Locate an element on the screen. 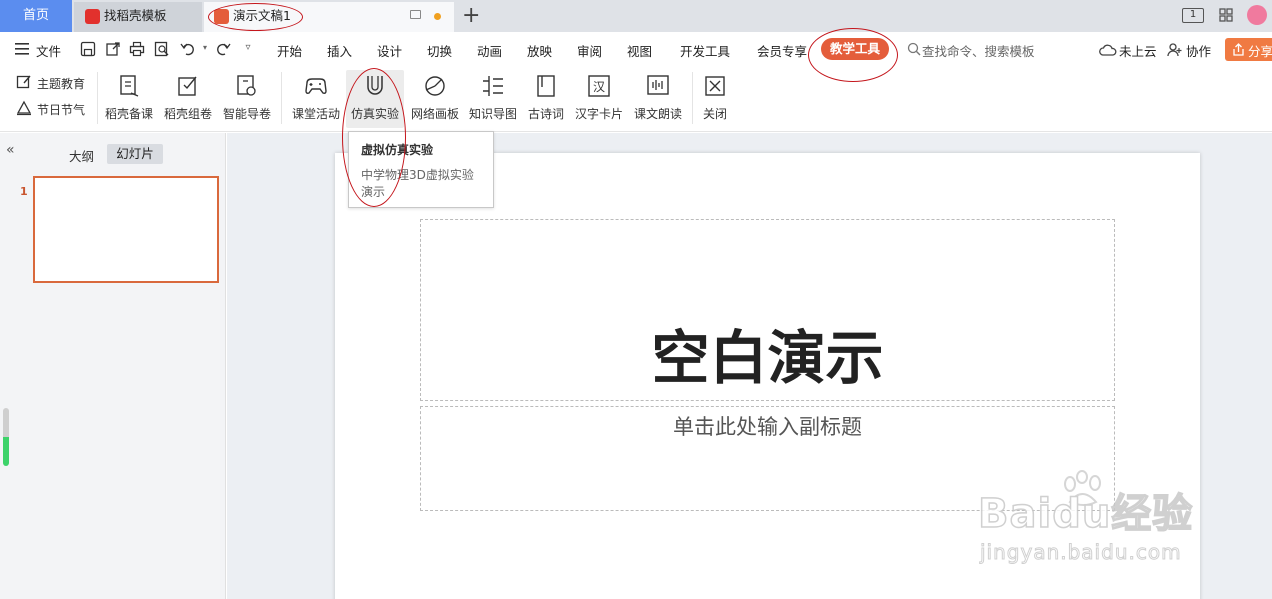  tab-presentation-1: 演示文稿1 is located at coordinates (329, 17).